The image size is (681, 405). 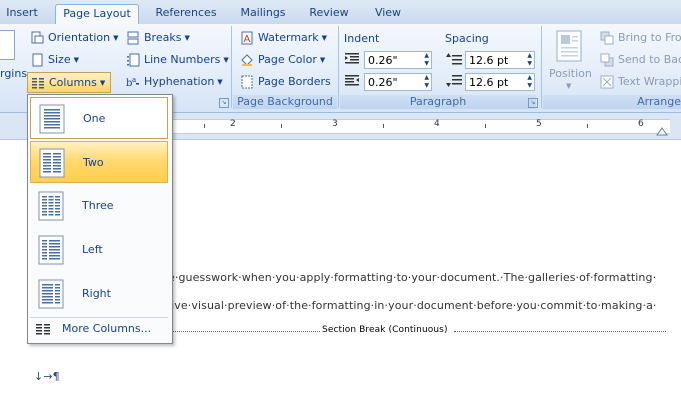 I want to click on spacing-before-input: 12.6 pt ▲ ▼, so click(x=500, y=60).